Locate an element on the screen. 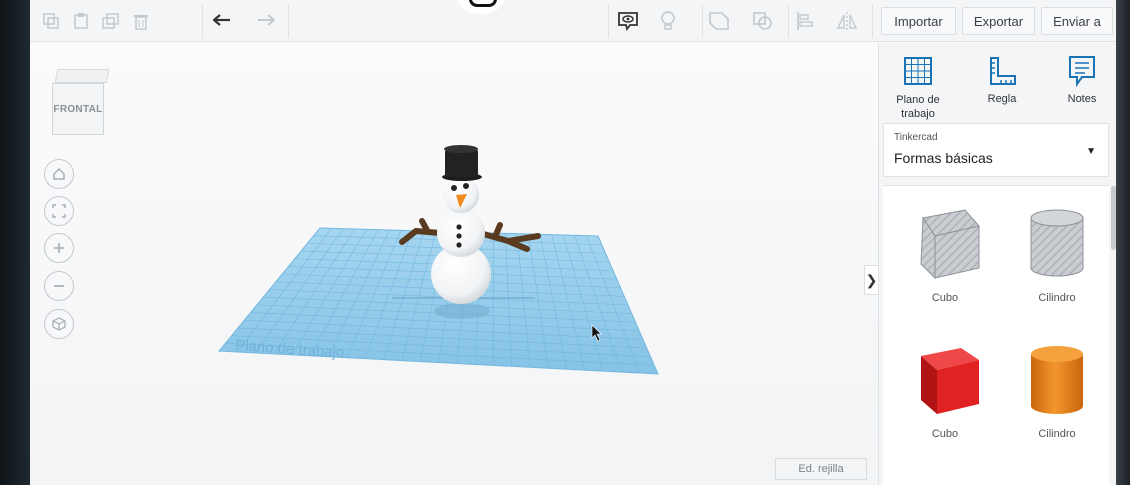  workplane-tool-label: Plano de trabajo is located at coordinates (918, 107).